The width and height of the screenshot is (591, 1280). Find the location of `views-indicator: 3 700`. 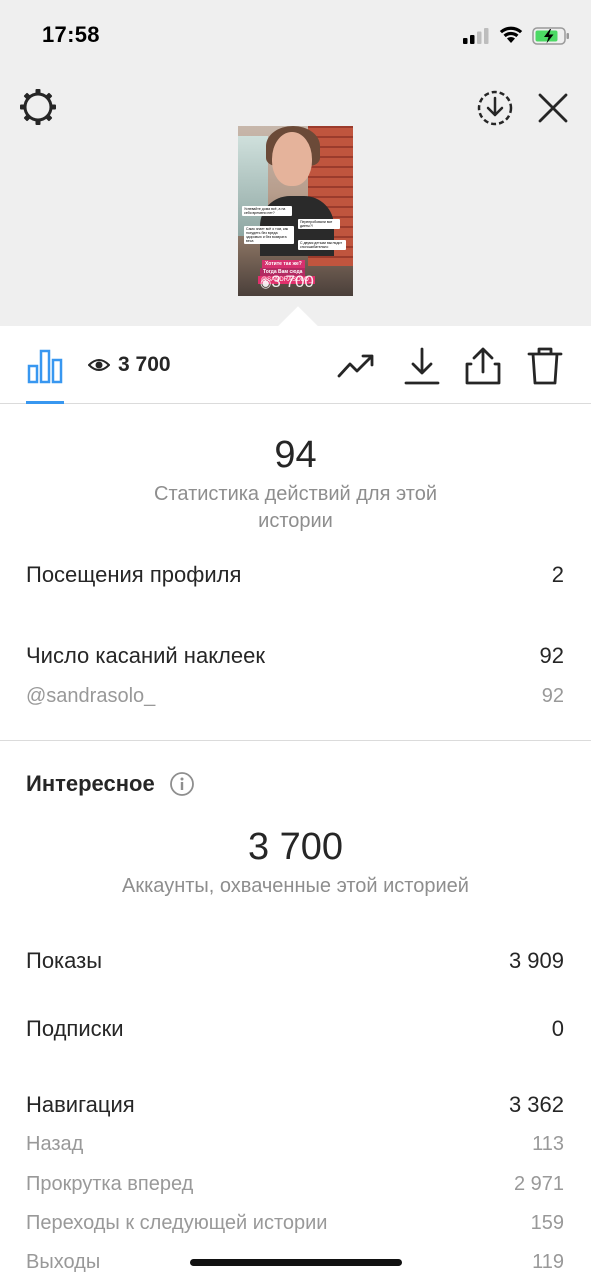

views-indicator: 3 700 is located at coordinates (129, 365).